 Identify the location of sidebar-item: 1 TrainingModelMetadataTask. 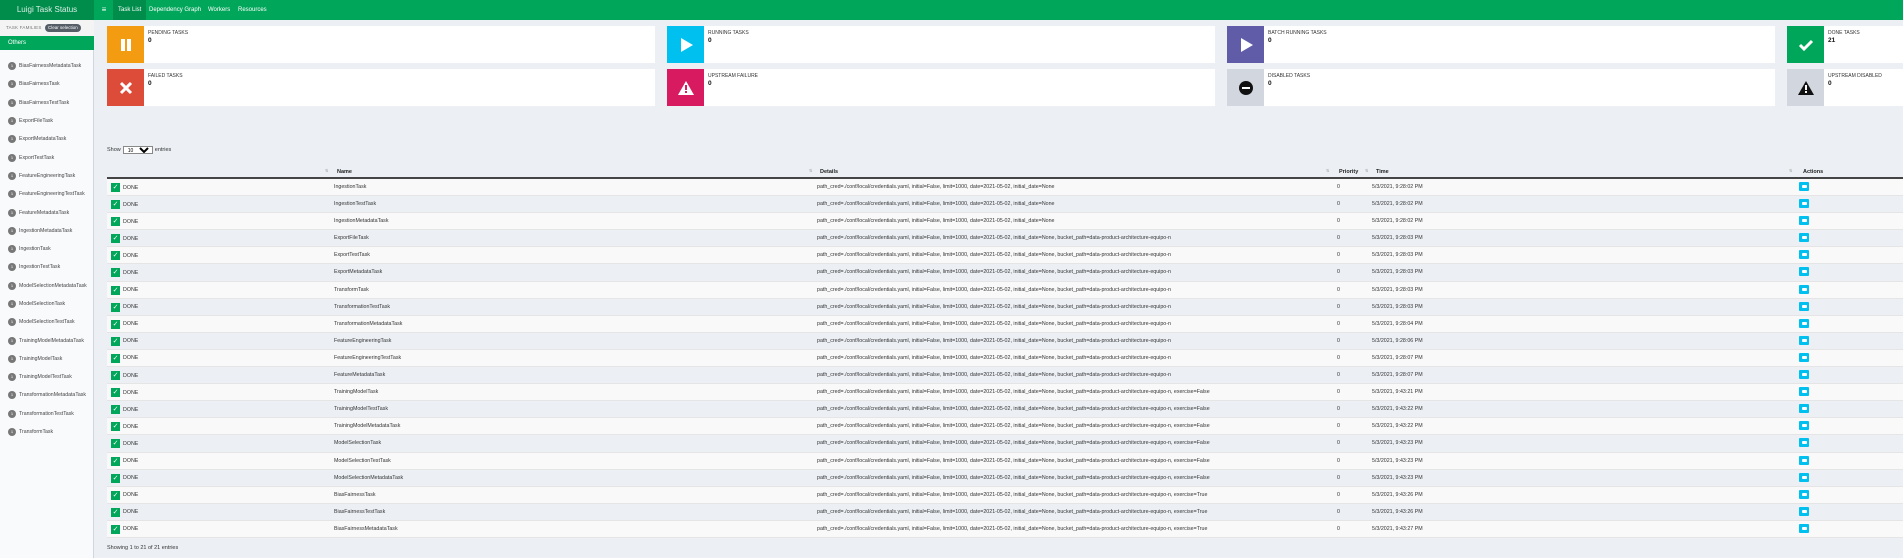
(47, 340).